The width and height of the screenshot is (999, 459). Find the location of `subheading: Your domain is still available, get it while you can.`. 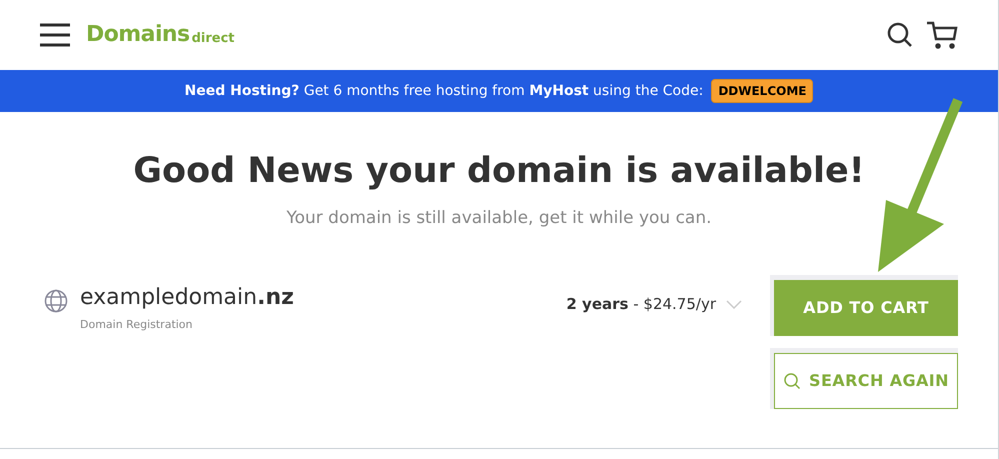

subheading: Your domain is still available, get it while you can. is located at coordinates (499, 218).